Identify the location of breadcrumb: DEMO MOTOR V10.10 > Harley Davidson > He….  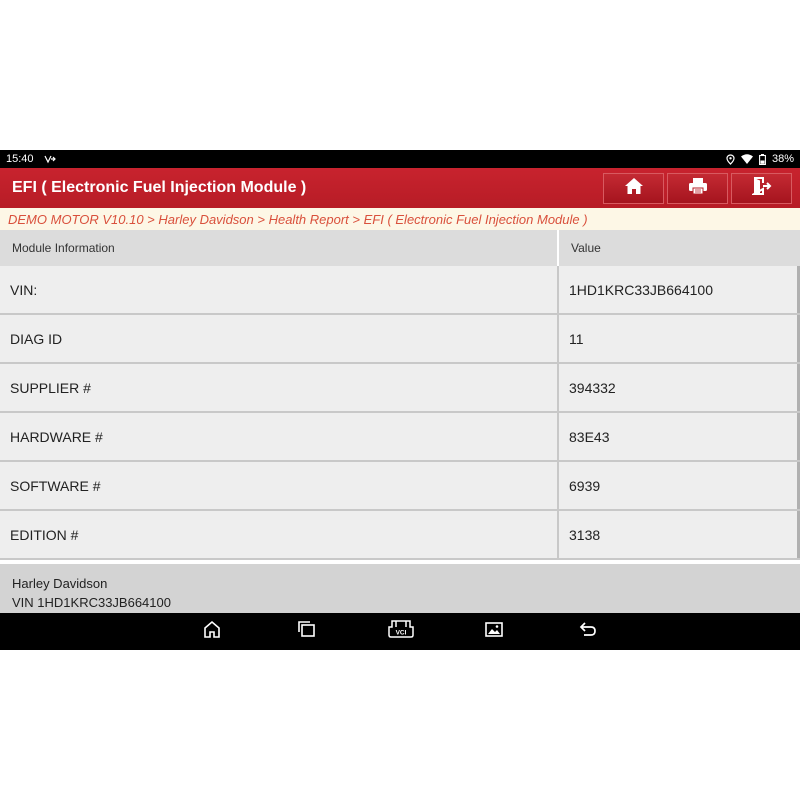
(400, 219).